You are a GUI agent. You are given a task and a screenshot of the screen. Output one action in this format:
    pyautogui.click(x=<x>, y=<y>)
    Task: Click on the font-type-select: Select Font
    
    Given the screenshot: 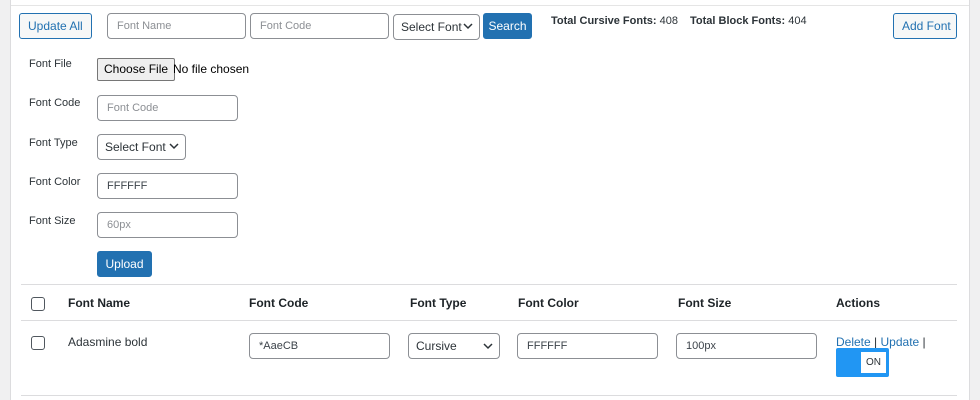 What is the action you would take?
    pyautogui.click(x=141, y=147)
    